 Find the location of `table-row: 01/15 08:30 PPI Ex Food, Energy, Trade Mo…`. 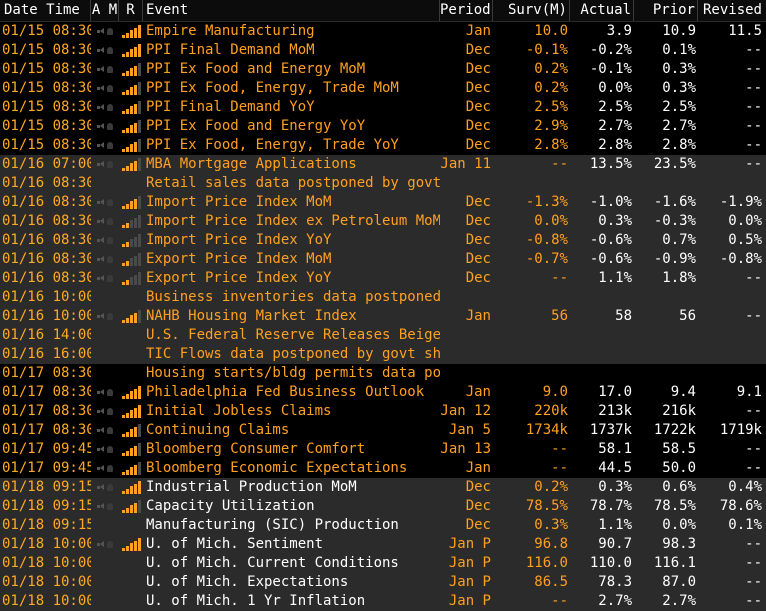

table-row: 01/15 08:30 PPI Ex Food, Energy, Trade Mo… is located at coordinates (383, 88).